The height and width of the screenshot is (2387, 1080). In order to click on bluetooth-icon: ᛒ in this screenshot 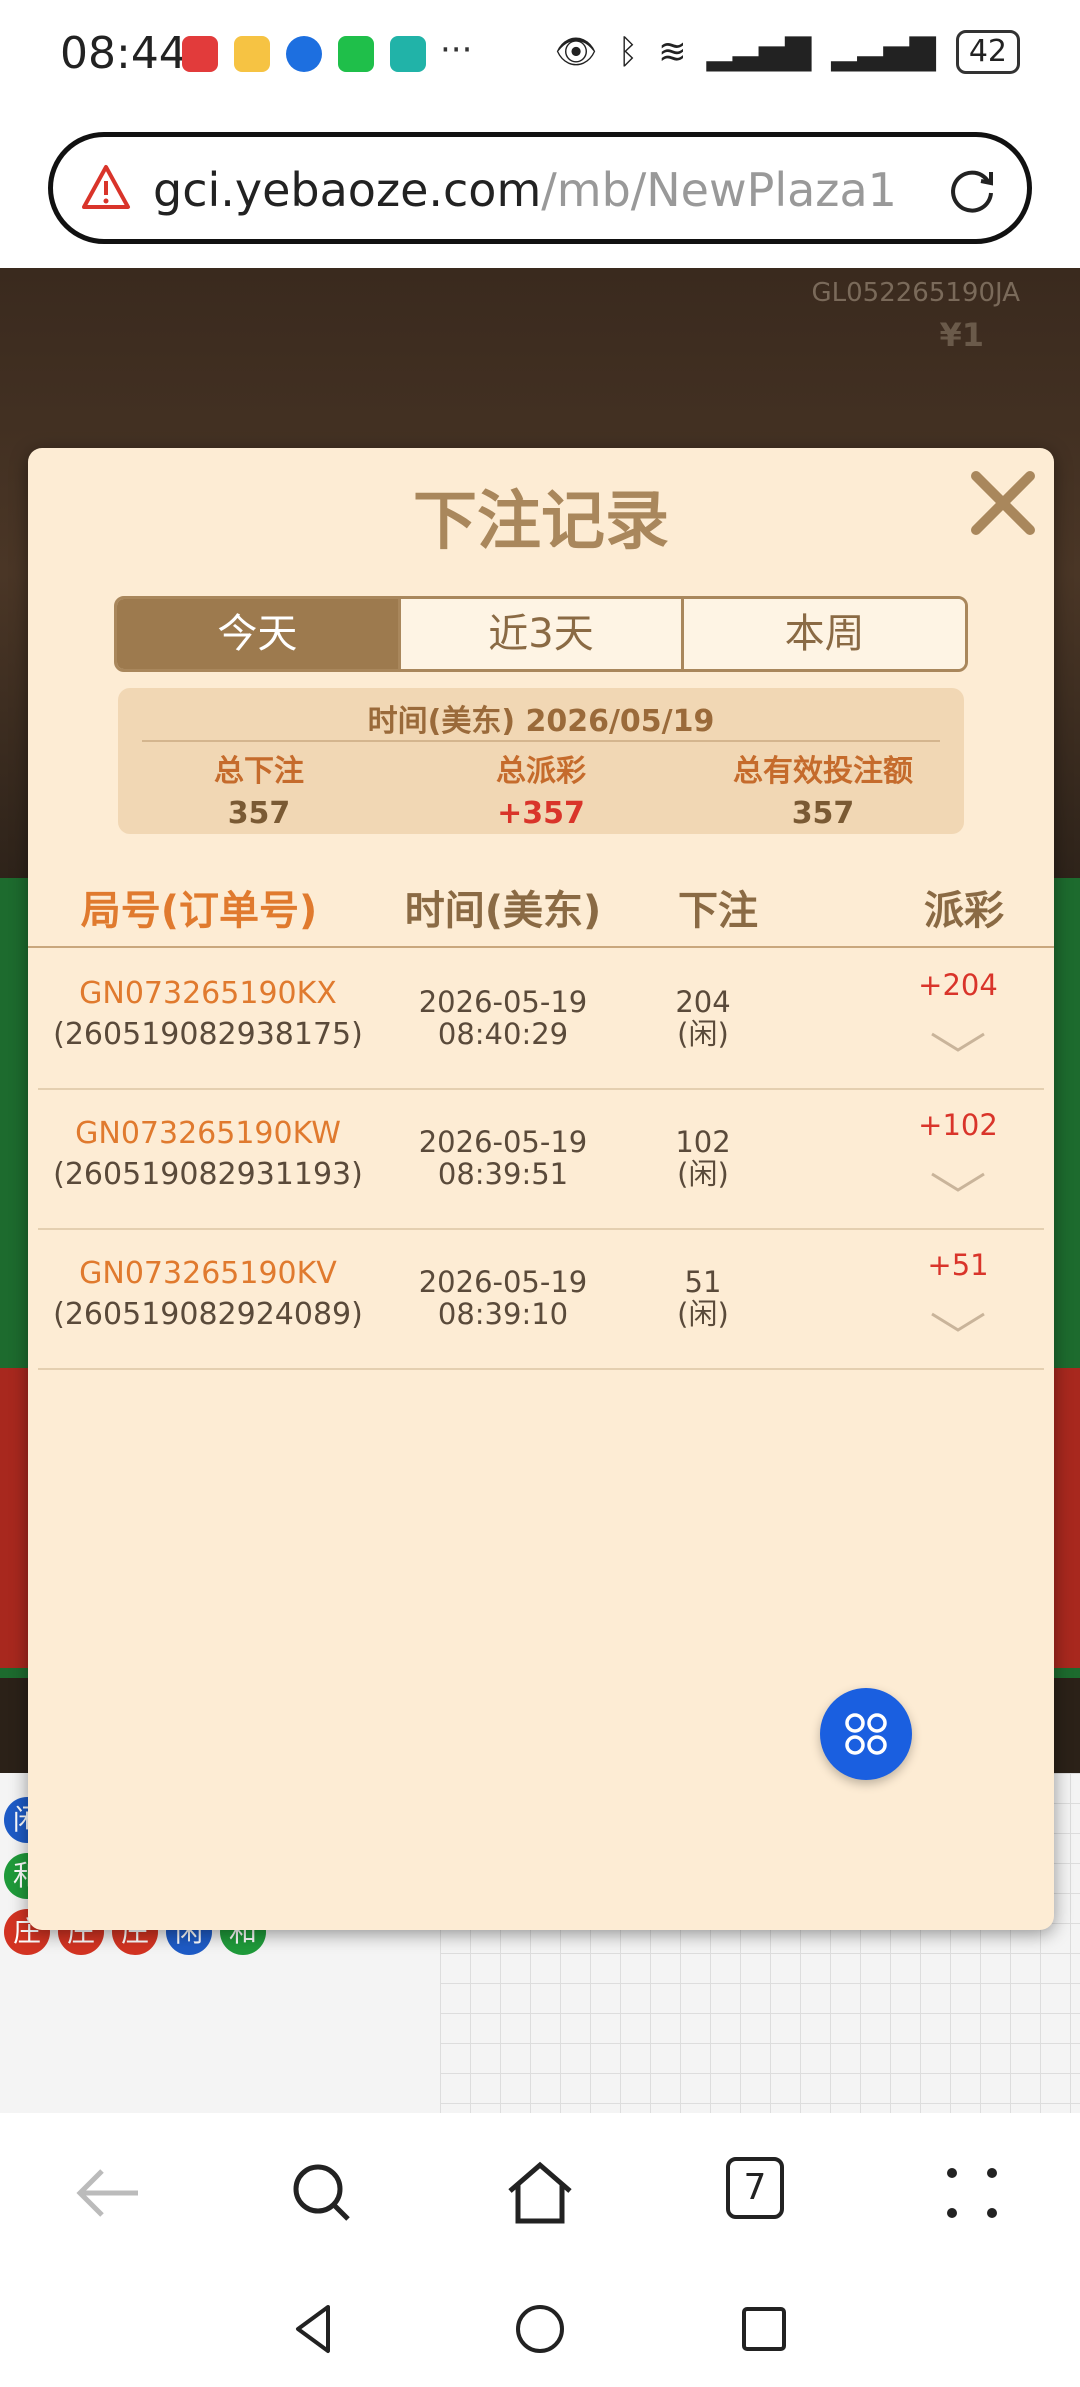, I will do `click(628, 52)`.